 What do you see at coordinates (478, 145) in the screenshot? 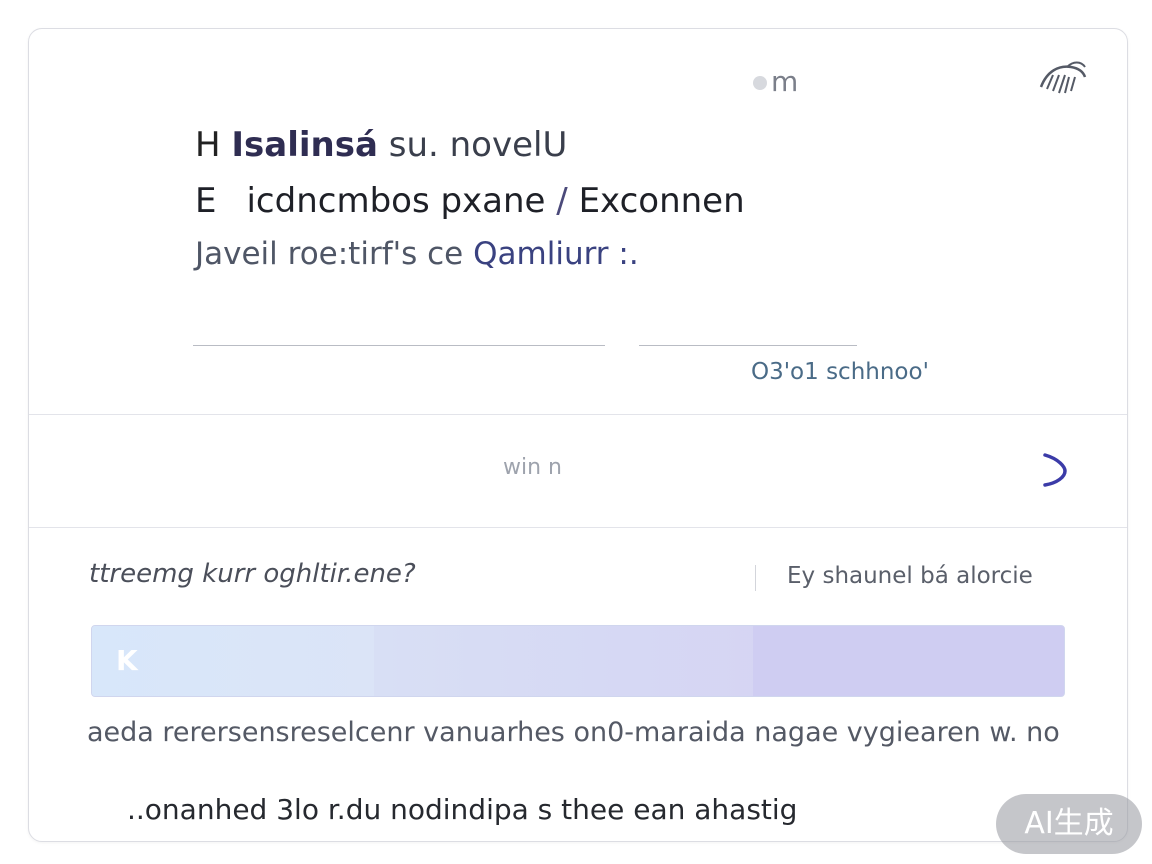
I see `headline-line-1-rest: su. novelU` at bounding box center [478, 145].